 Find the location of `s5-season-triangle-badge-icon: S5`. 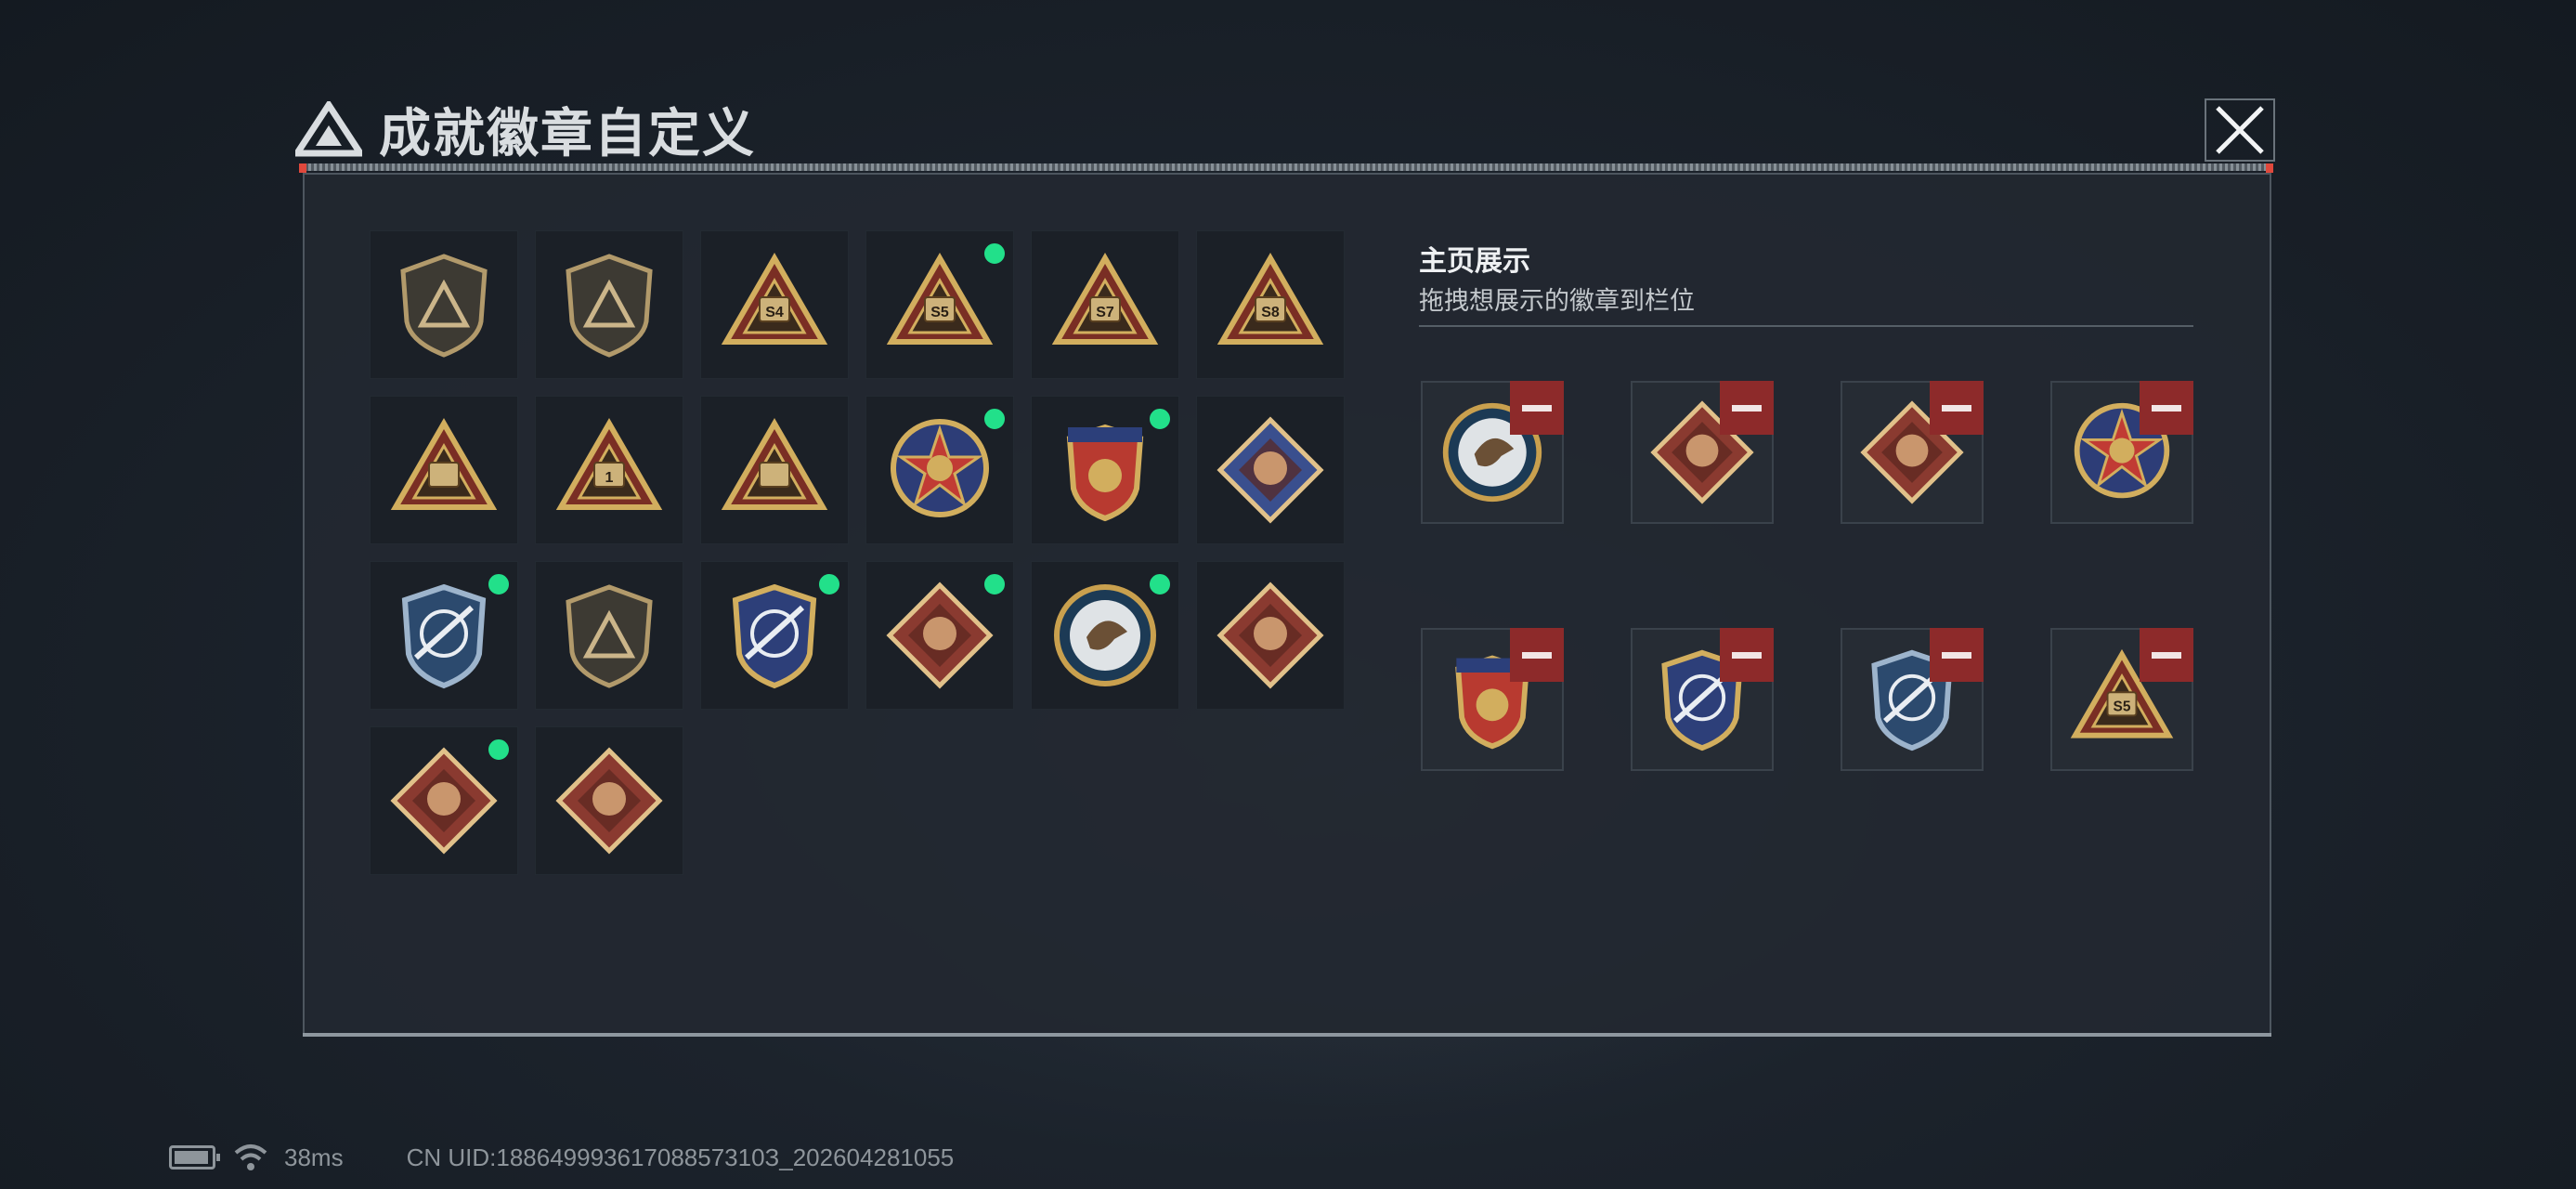

s5-season-triangle-badge-icon: S5 is located at coordinates (940, 299).